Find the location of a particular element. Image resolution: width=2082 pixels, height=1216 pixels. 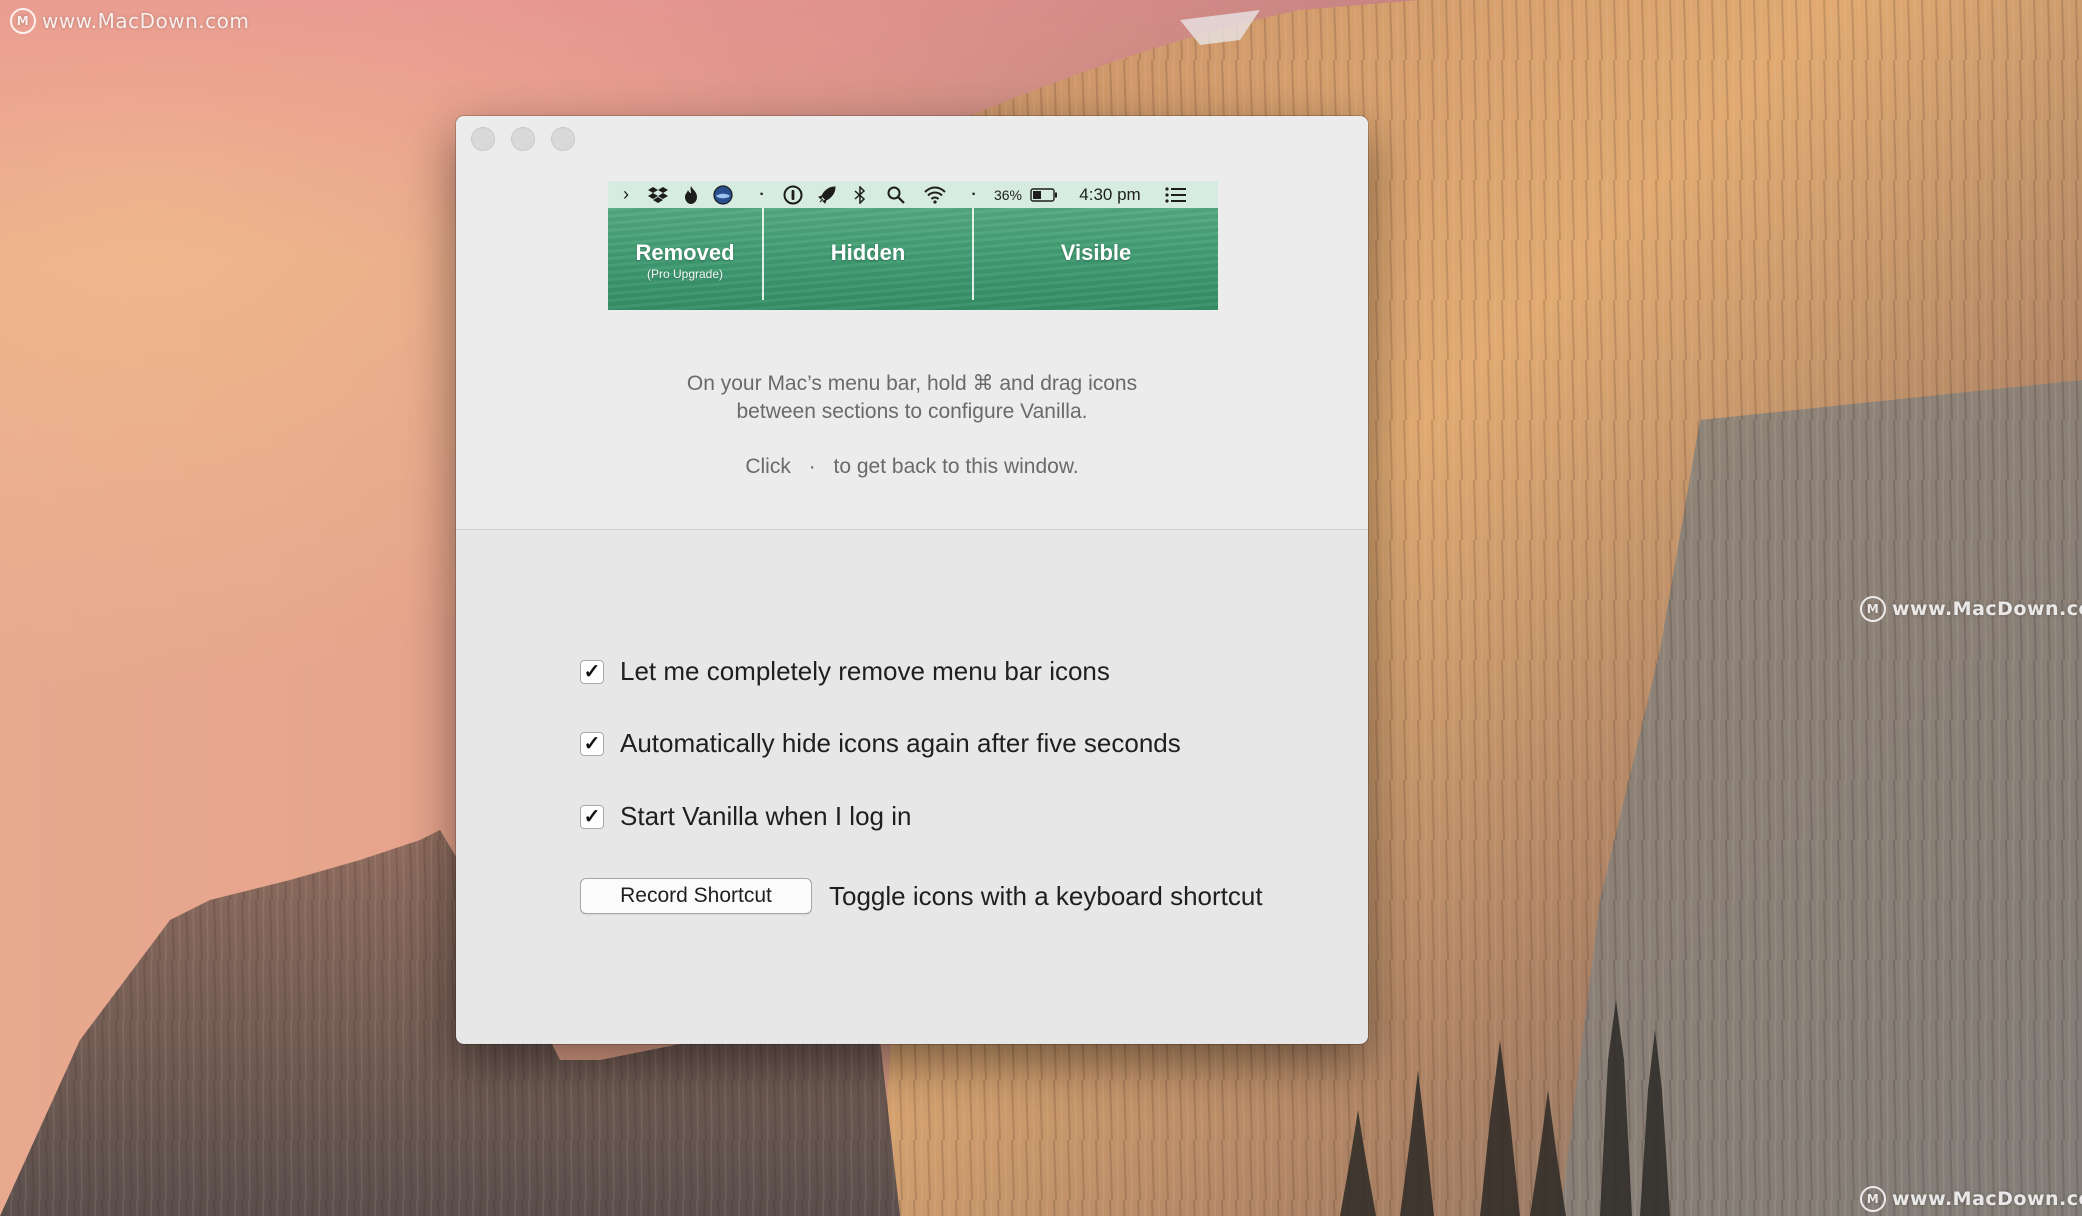

chevron-icon: › is located at coordinates (626, 194).